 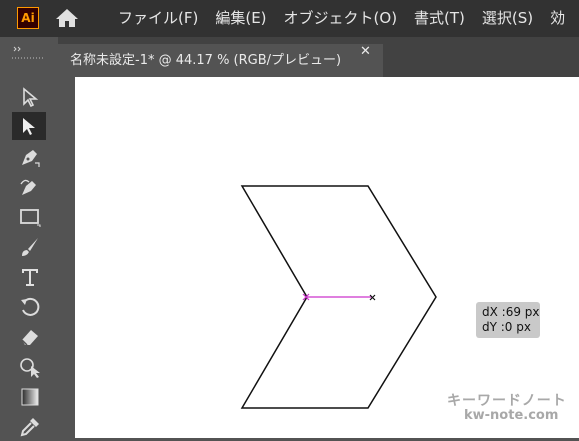 I want to click on watermark-url: kw-note.com, so click(x=511, y=415).